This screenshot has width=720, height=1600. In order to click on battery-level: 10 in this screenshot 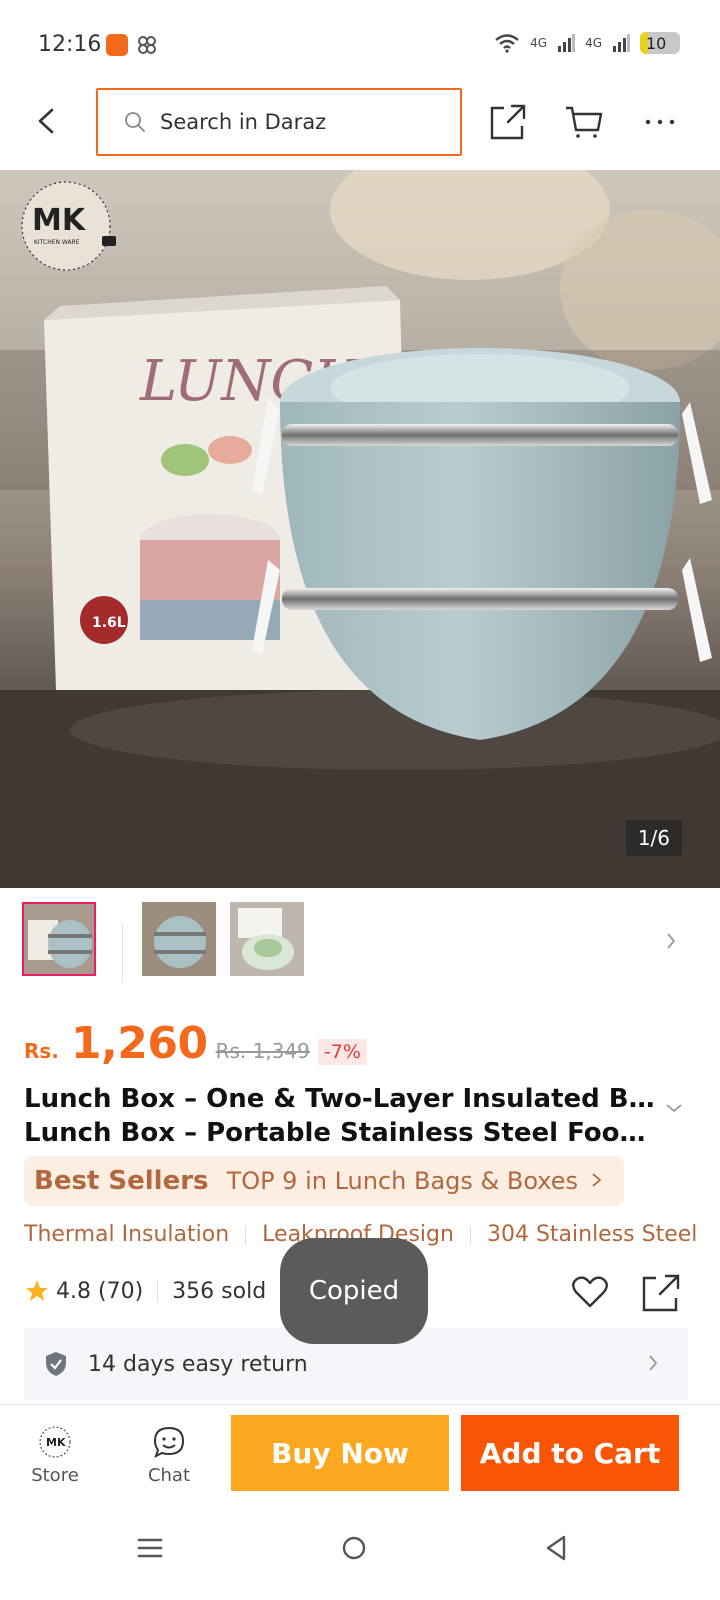, I will do `click(656, 43)`.